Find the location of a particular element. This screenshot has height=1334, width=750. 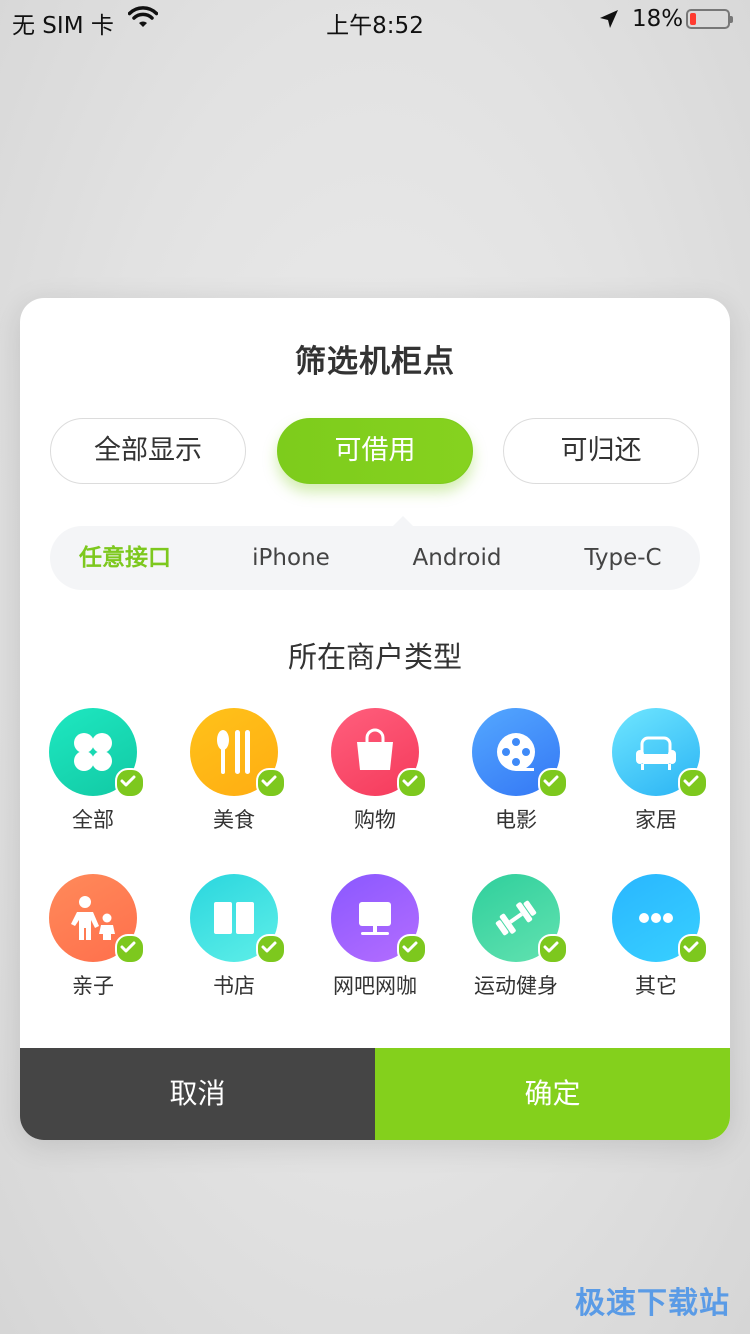

port-iphone-tab: iPhone is located at coordinates (291, 558).